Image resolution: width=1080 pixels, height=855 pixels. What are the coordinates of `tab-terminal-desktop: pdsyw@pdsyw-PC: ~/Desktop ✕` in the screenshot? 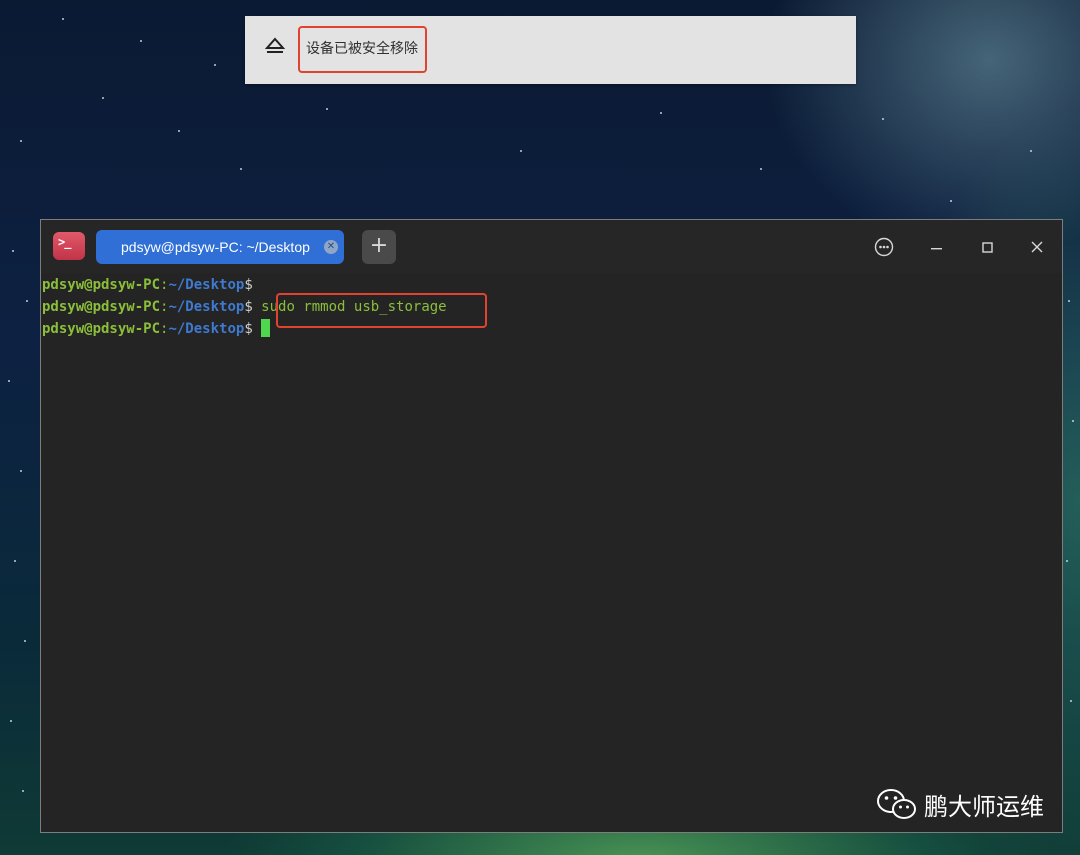 It's located at (220, 247).